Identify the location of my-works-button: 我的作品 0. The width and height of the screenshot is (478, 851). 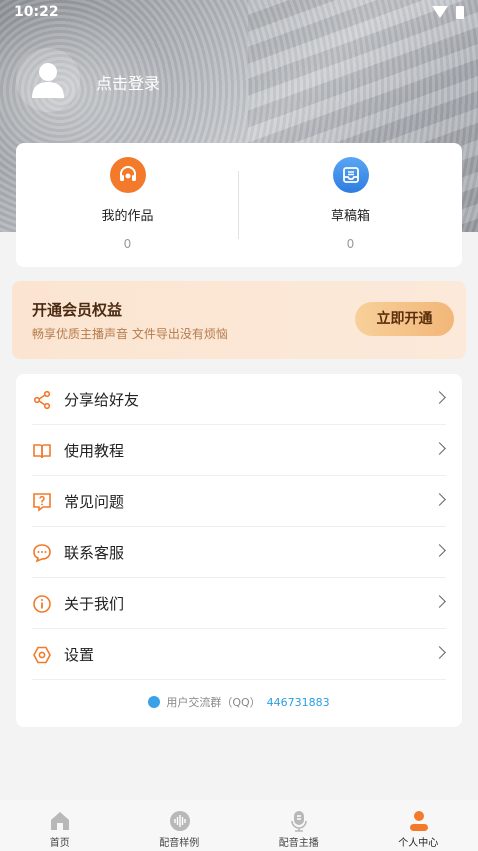
(127, 205).